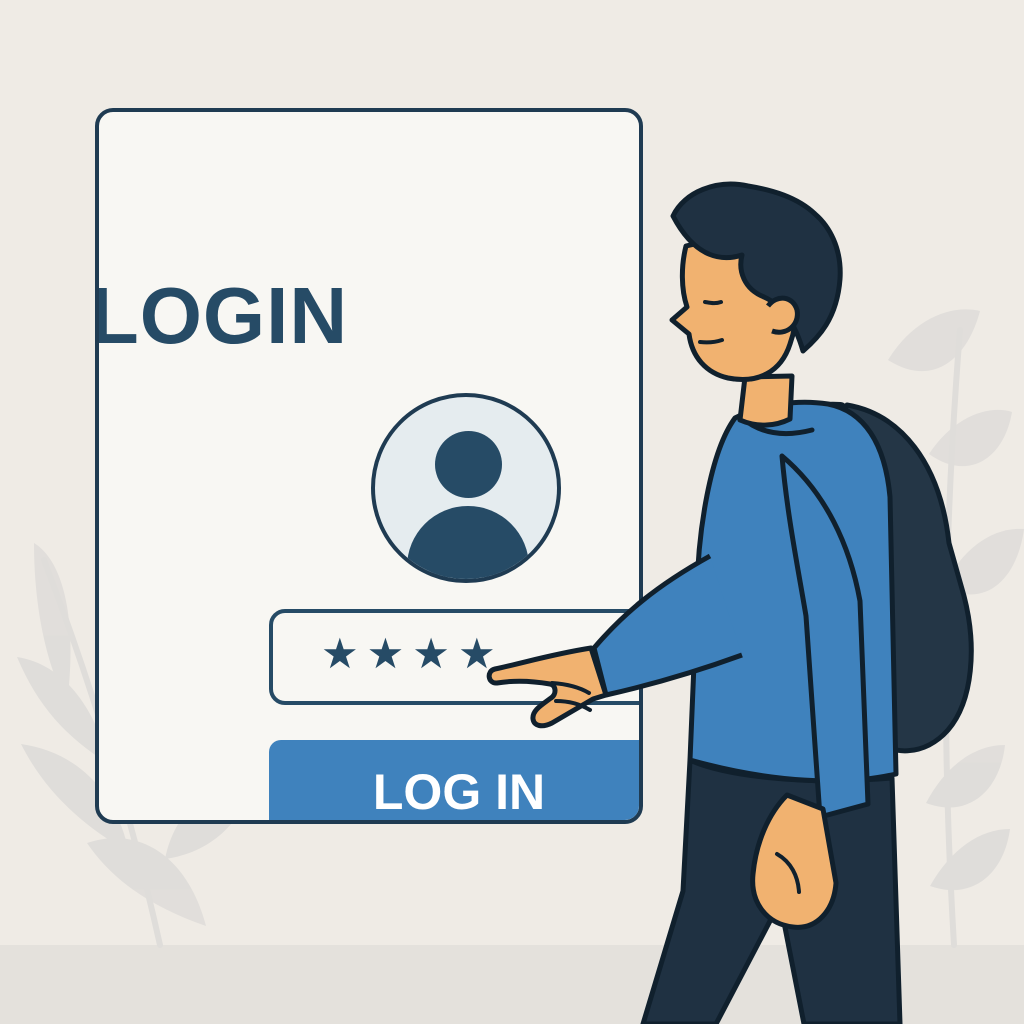  Describe the element at coordinates (756, 304) in the screenshot. I see `head-icon` at that location.